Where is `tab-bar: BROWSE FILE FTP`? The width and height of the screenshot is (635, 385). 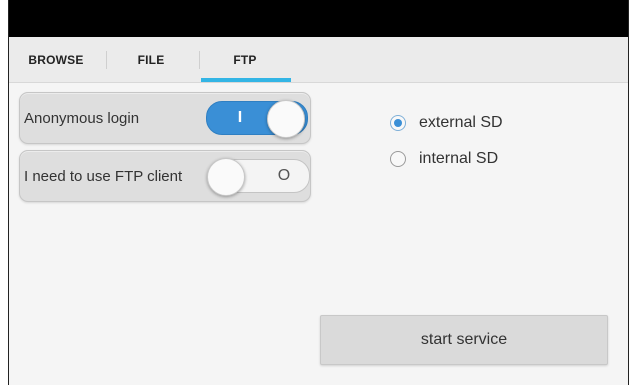
tab-bar: BROWSE FILE FTP is located at coordinates (318, 60).